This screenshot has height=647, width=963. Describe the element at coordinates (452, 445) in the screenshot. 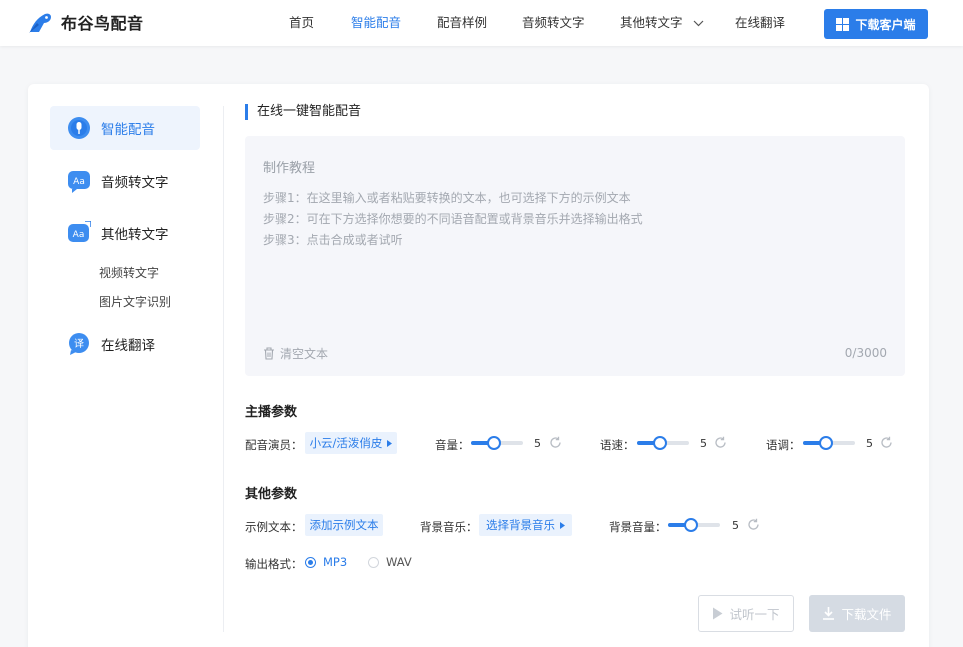

I see `volume-label: 音量：` at that location.